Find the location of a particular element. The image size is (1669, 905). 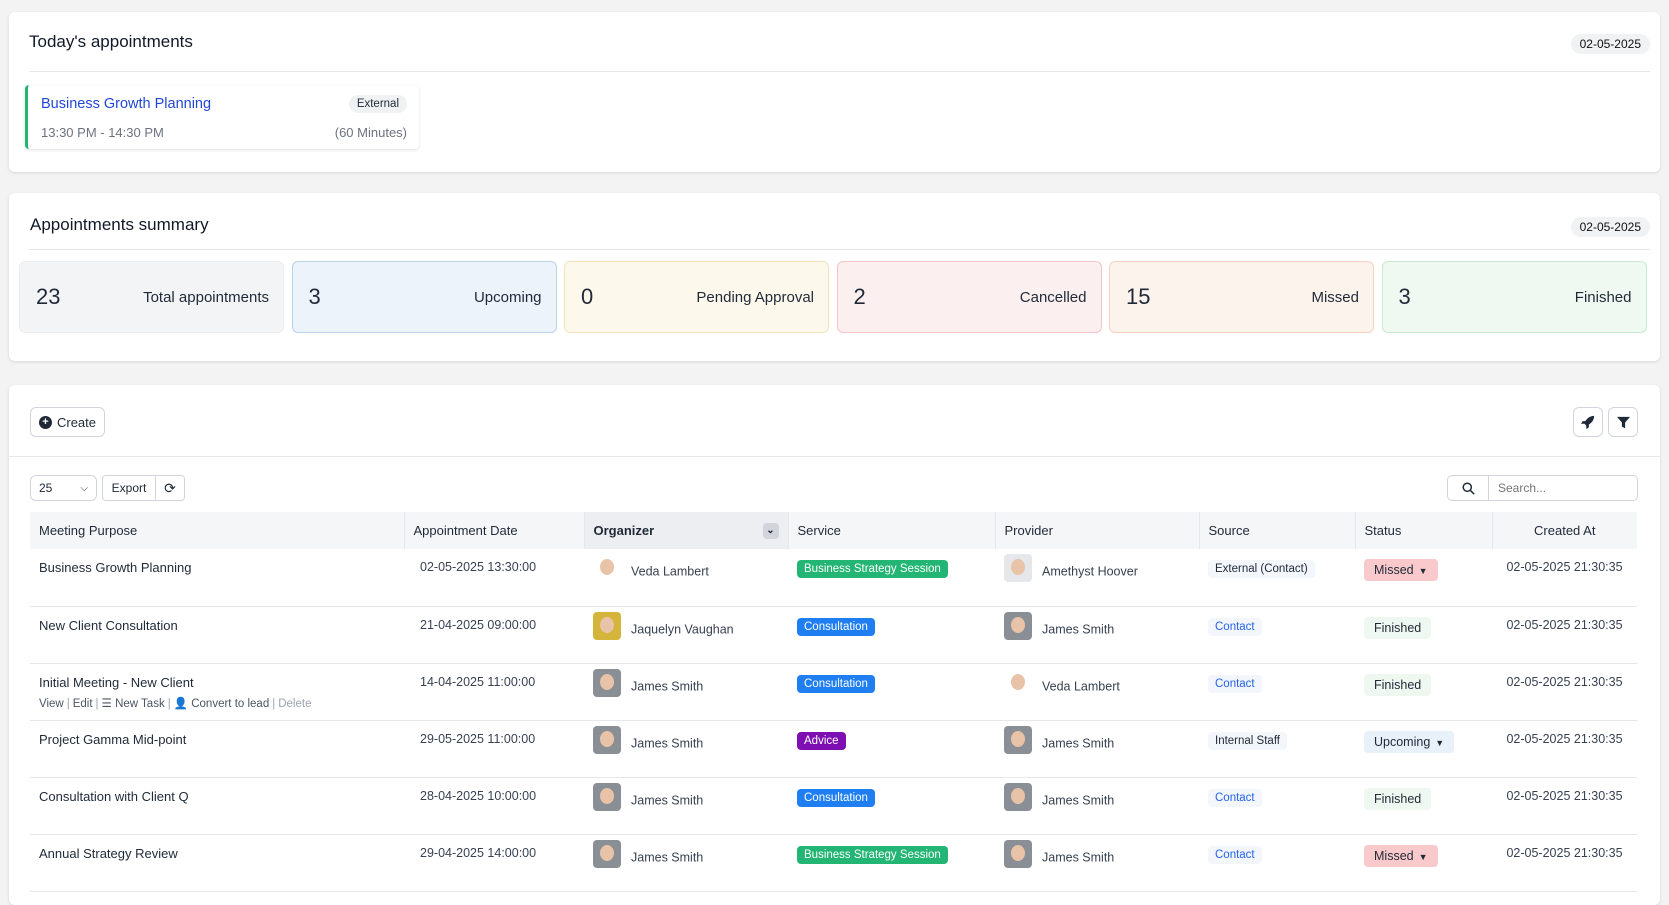

summary-title: Appointments summary is located at coordinates (119, 224).